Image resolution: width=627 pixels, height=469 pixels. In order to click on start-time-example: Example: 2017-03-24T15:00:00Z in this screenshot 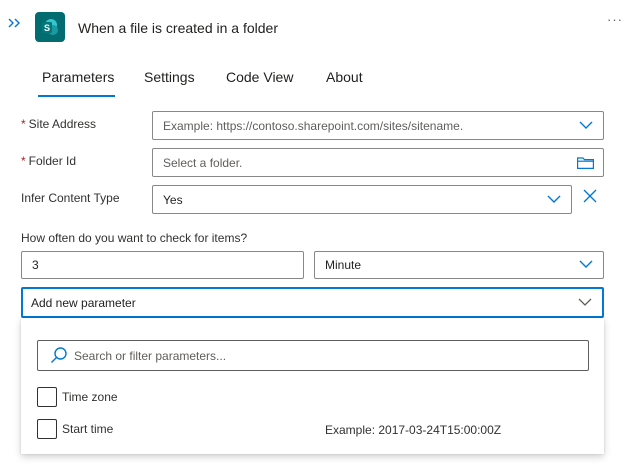, I will do `click(413, 430)`.